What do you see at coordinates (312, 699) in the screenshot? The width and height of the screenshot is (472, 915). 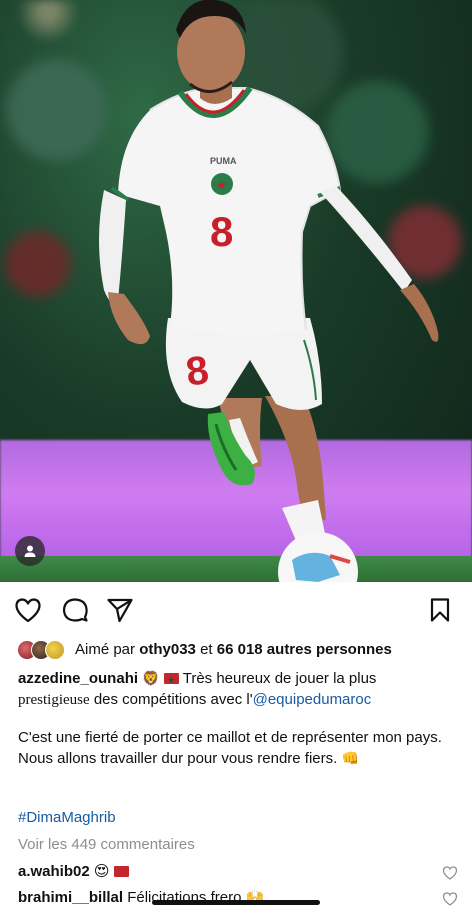 I see `mention-link: @equipedumaroc` at bounding box center [312, 699].